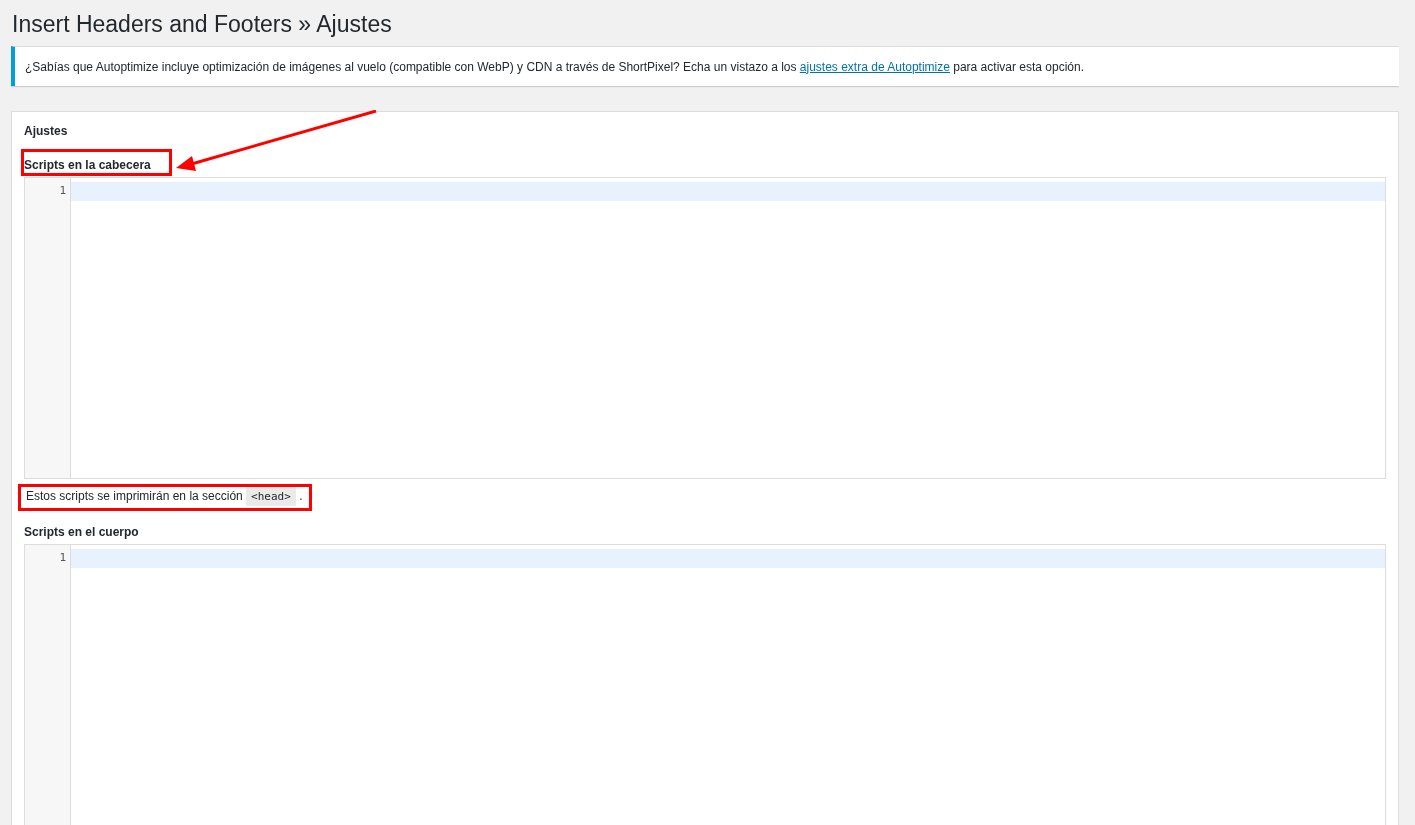  What do you see at coordinates (874, 66) in the screenshot?
I see `notice-link: ajustes extra de Autoptimize` at bounding box center [874, 66].